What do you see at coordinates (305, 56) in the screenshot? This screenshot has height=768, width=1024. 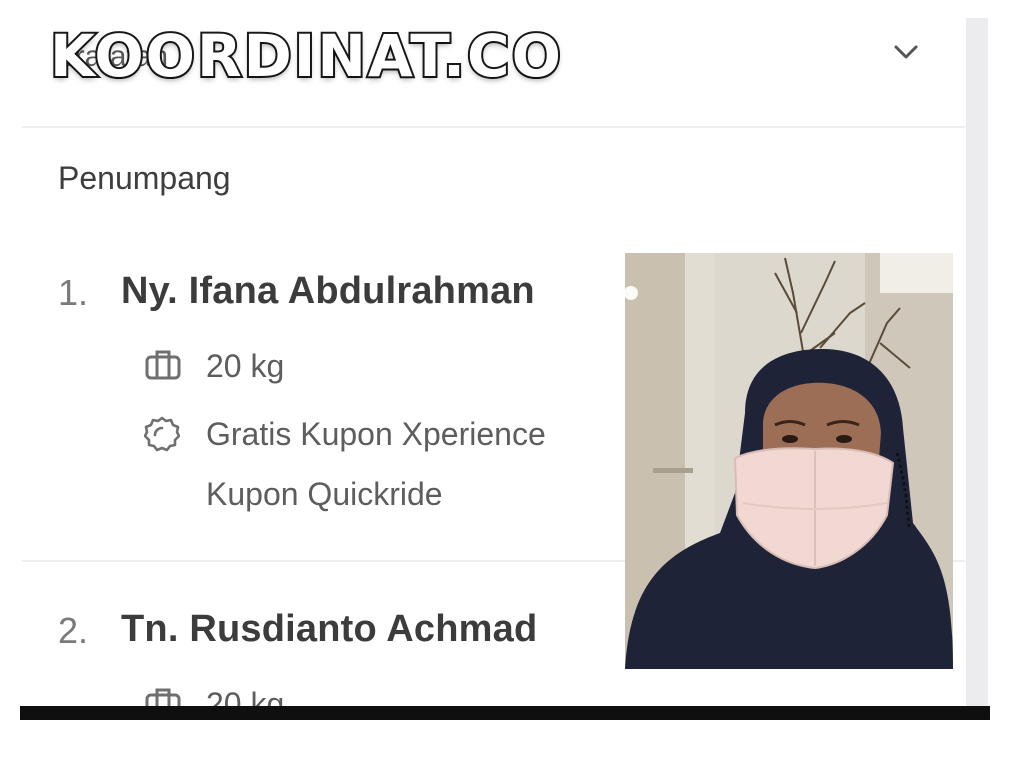 I see `watermark-logo: KOORDINAT.CO` at bounding box center [305, 56].